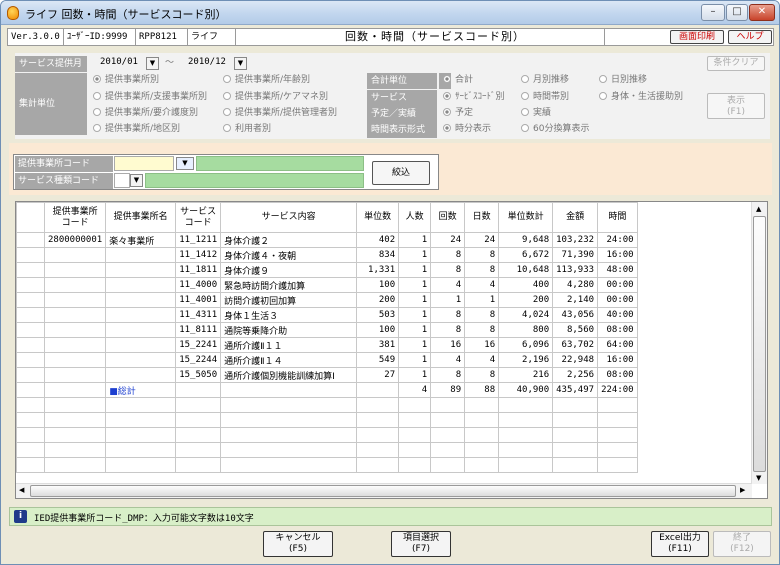 This screenshot has width=780, height=565. What do you see at coordinates (75, 217) in the screenshot?
I see `col-office-code: 提供事業所 コード` at bounding box center [75, 217].